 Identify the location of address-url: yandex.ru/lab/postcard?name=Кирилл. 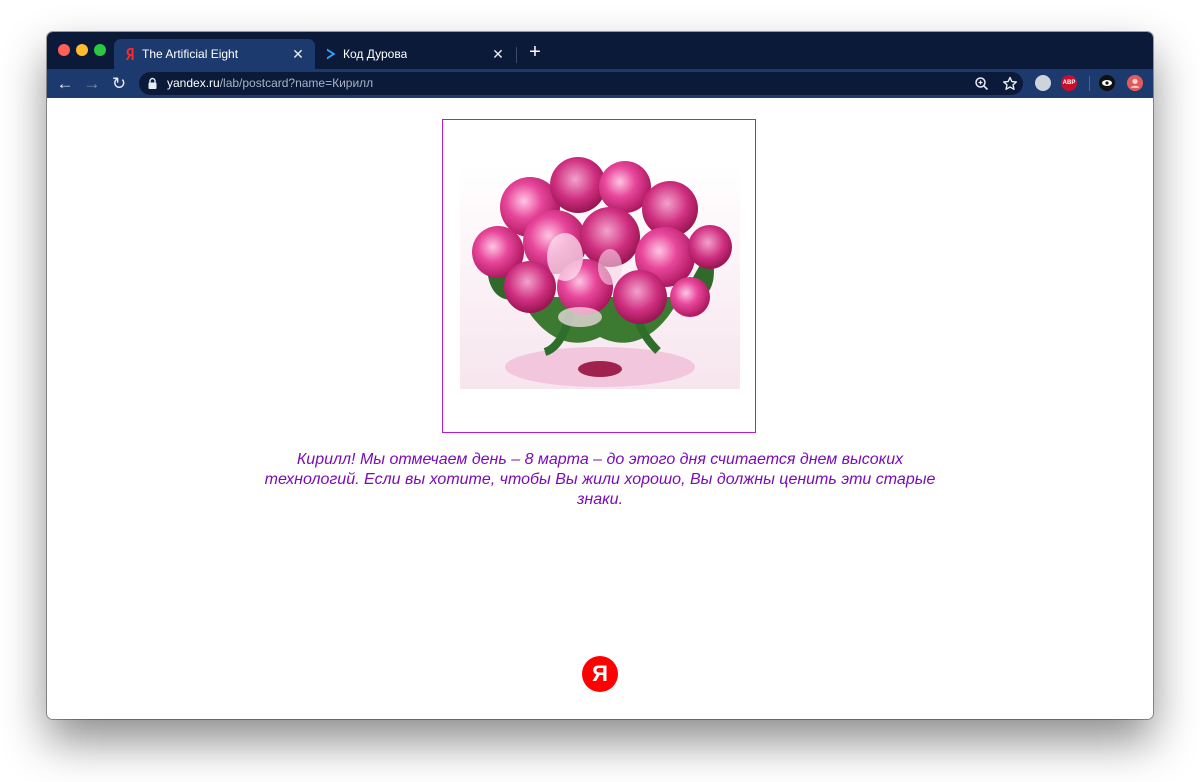
(270, 83).